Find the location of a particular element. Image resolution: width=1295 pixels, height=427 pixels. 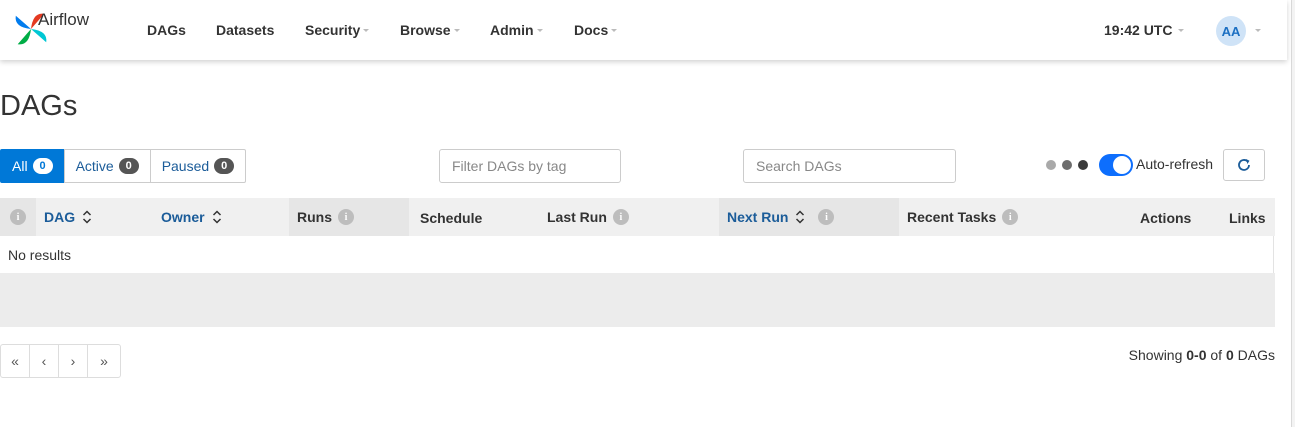

column-next-run: Next Run i is located at coordinates (781, 217).